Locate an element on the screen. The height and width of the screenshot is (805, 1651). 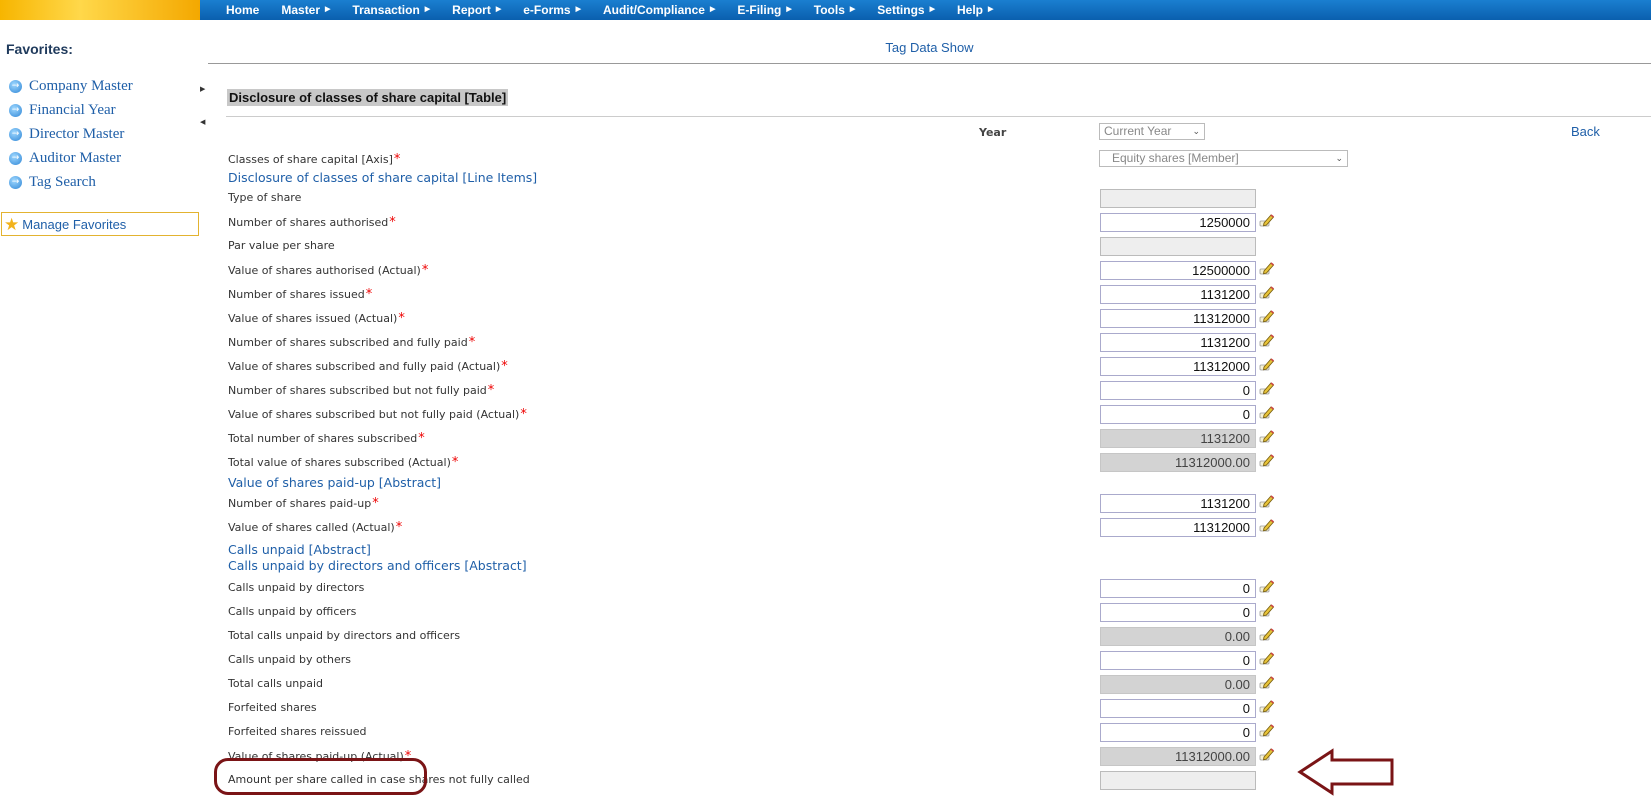
nav-item-label: Tools is located at coordinates (829, 10).